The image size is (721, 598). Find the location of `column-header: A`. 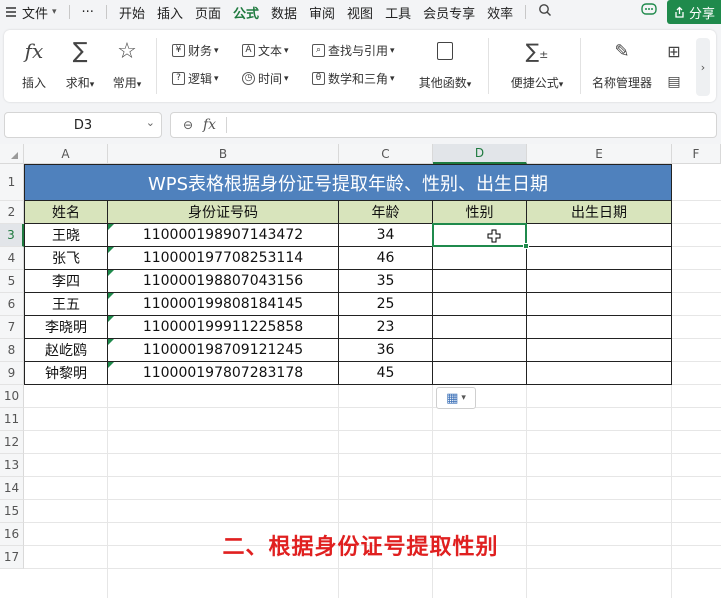

column-header: A is located at coordinates (66, 154).